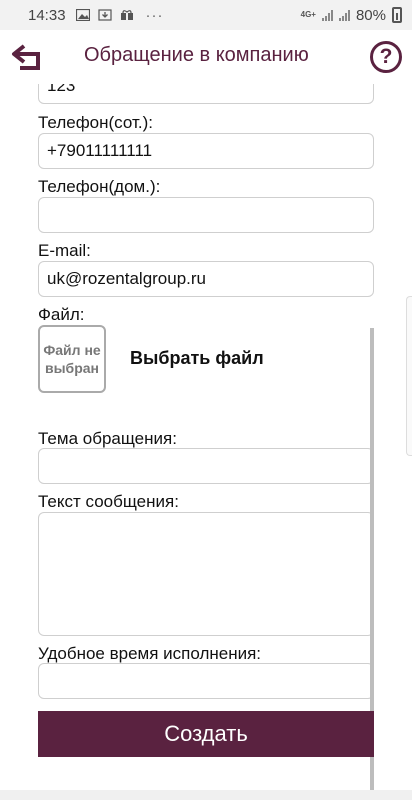  I want to click on more-notifications-icon: ···, so click(154, 15).